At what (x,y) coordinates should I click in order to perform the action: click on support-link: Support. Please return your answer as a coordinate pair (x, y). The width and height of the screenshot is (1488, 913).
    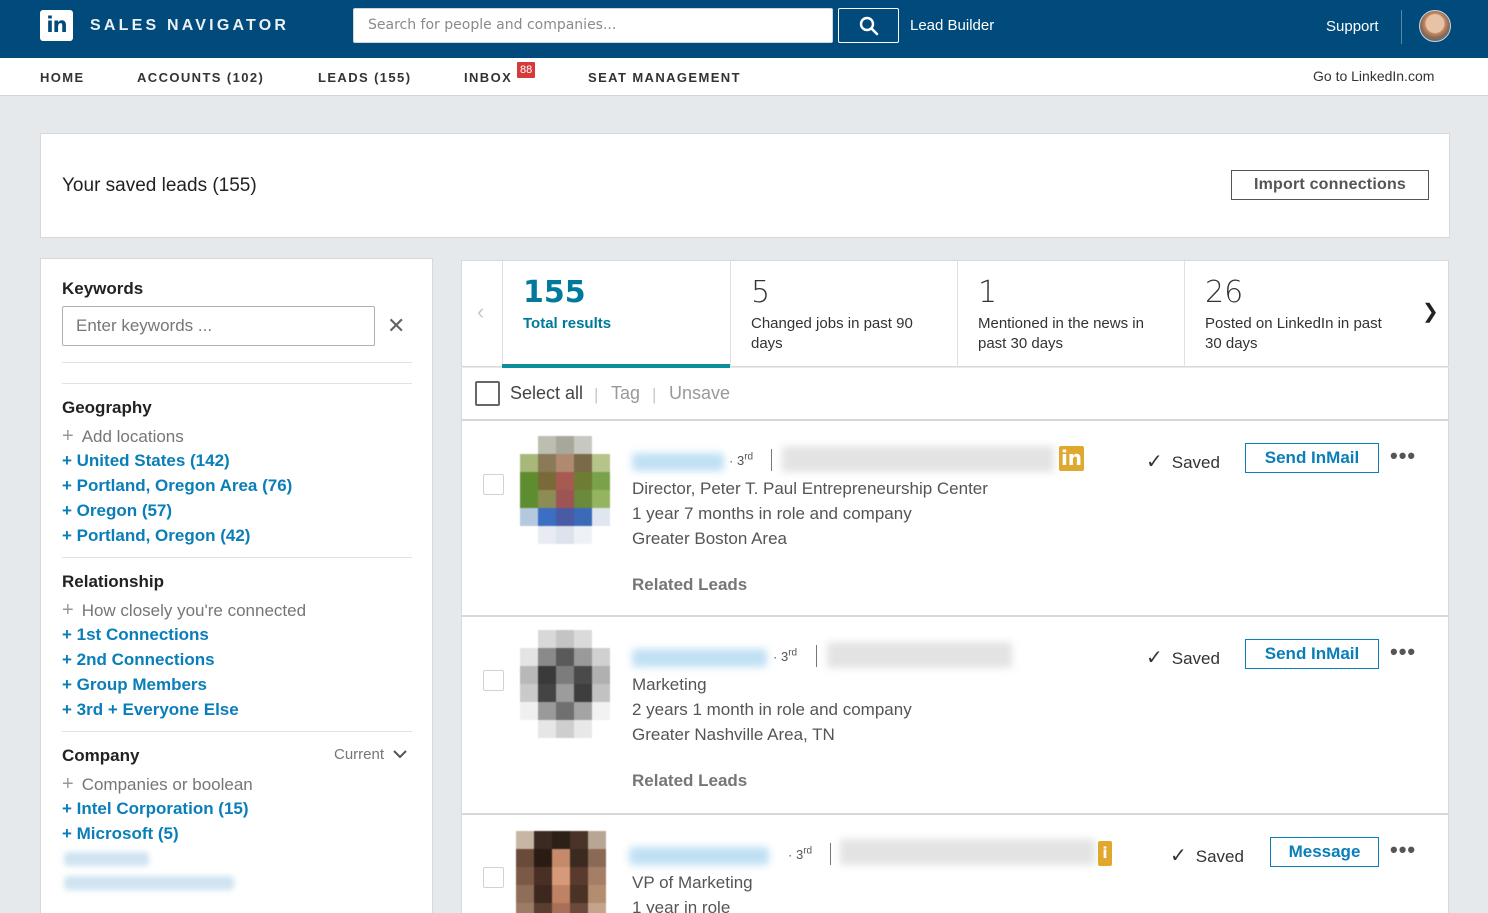
    Looking at the image, I should click on (1352, 26).